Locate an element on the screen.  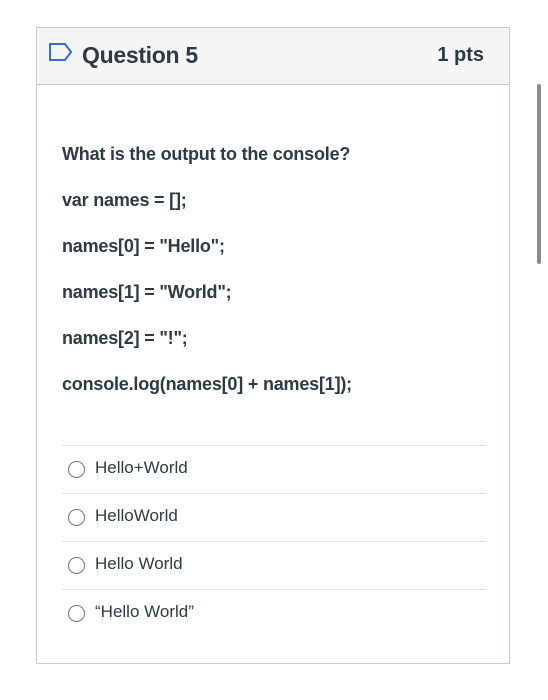
answer-label: “Hello World” is located at coordinates (144, 612).